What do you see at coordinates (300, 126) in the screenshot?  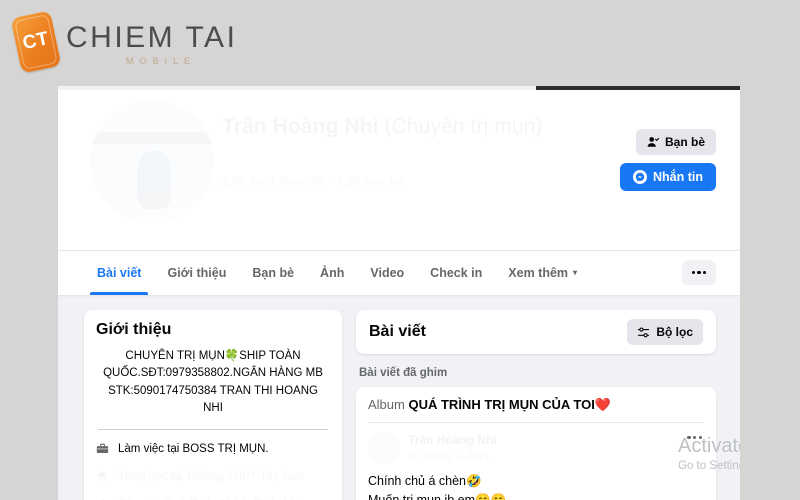 I see `profile-name-primary: Trần Hoàng Nhi` at bounding box center [300, 126].